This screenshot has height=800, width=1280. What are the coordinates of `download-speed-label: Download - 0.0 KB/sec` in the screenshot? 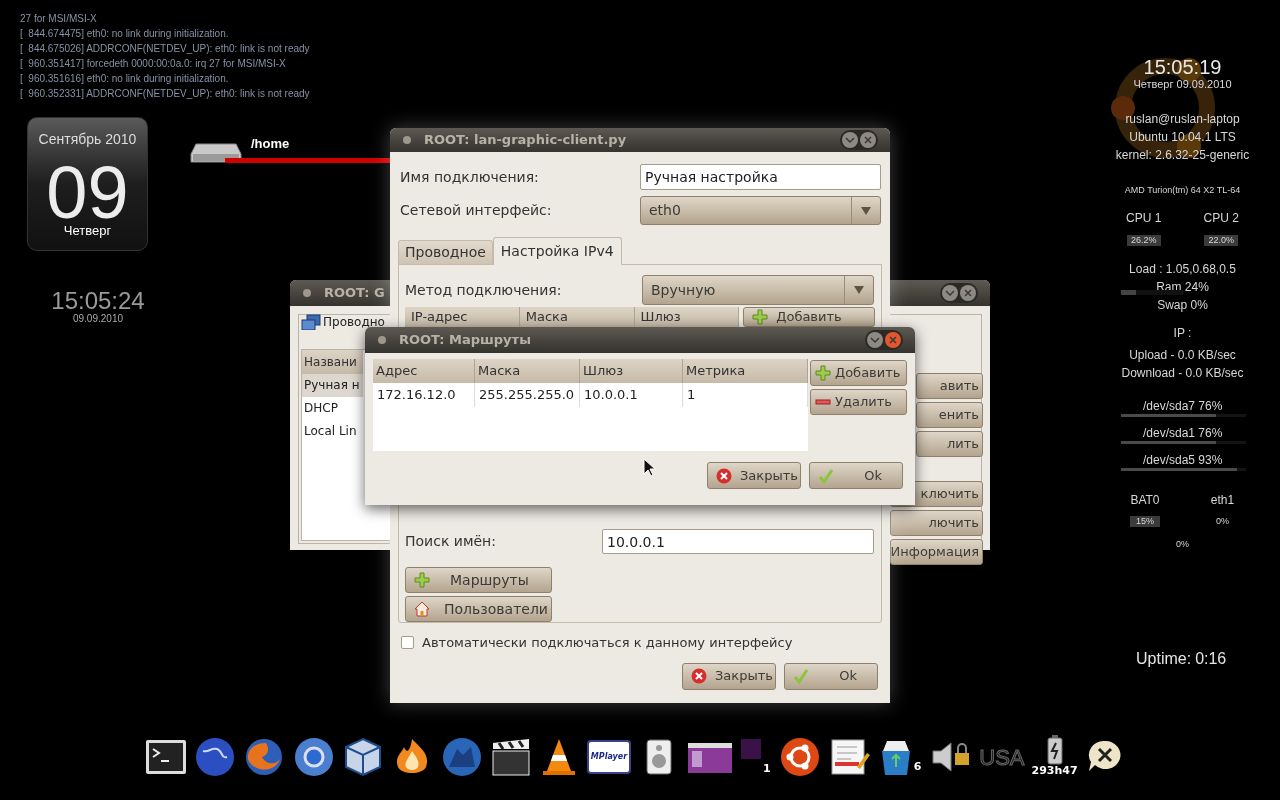 It's located at (1182, 373).